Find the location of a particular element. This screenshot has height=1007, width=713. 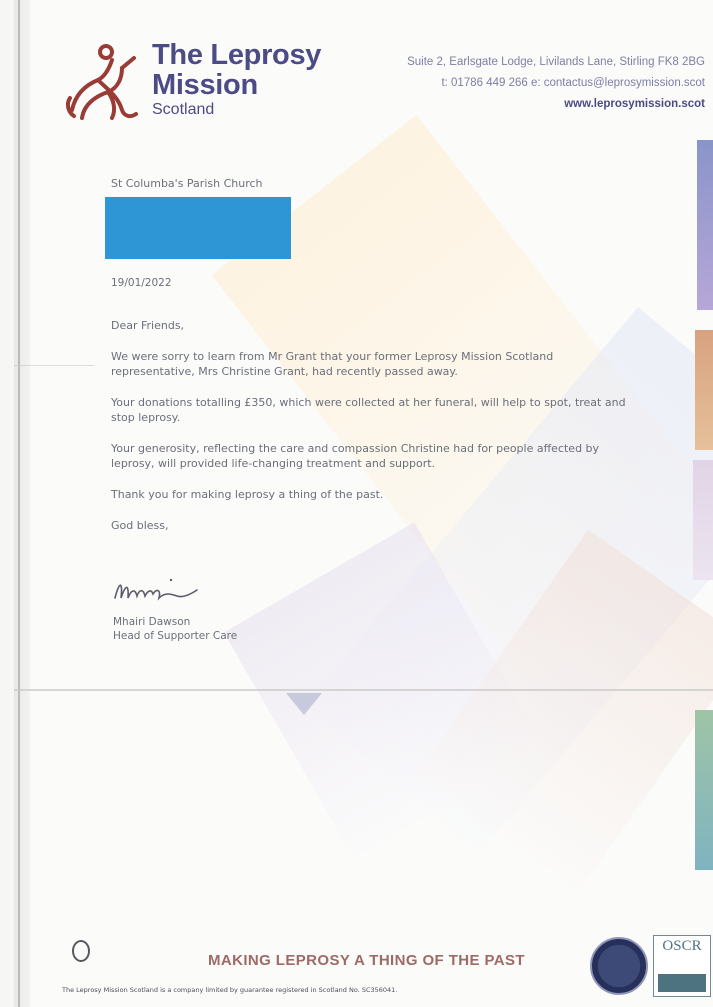

org-name-line1: The Leprosy is located at coordinates (237, 55).